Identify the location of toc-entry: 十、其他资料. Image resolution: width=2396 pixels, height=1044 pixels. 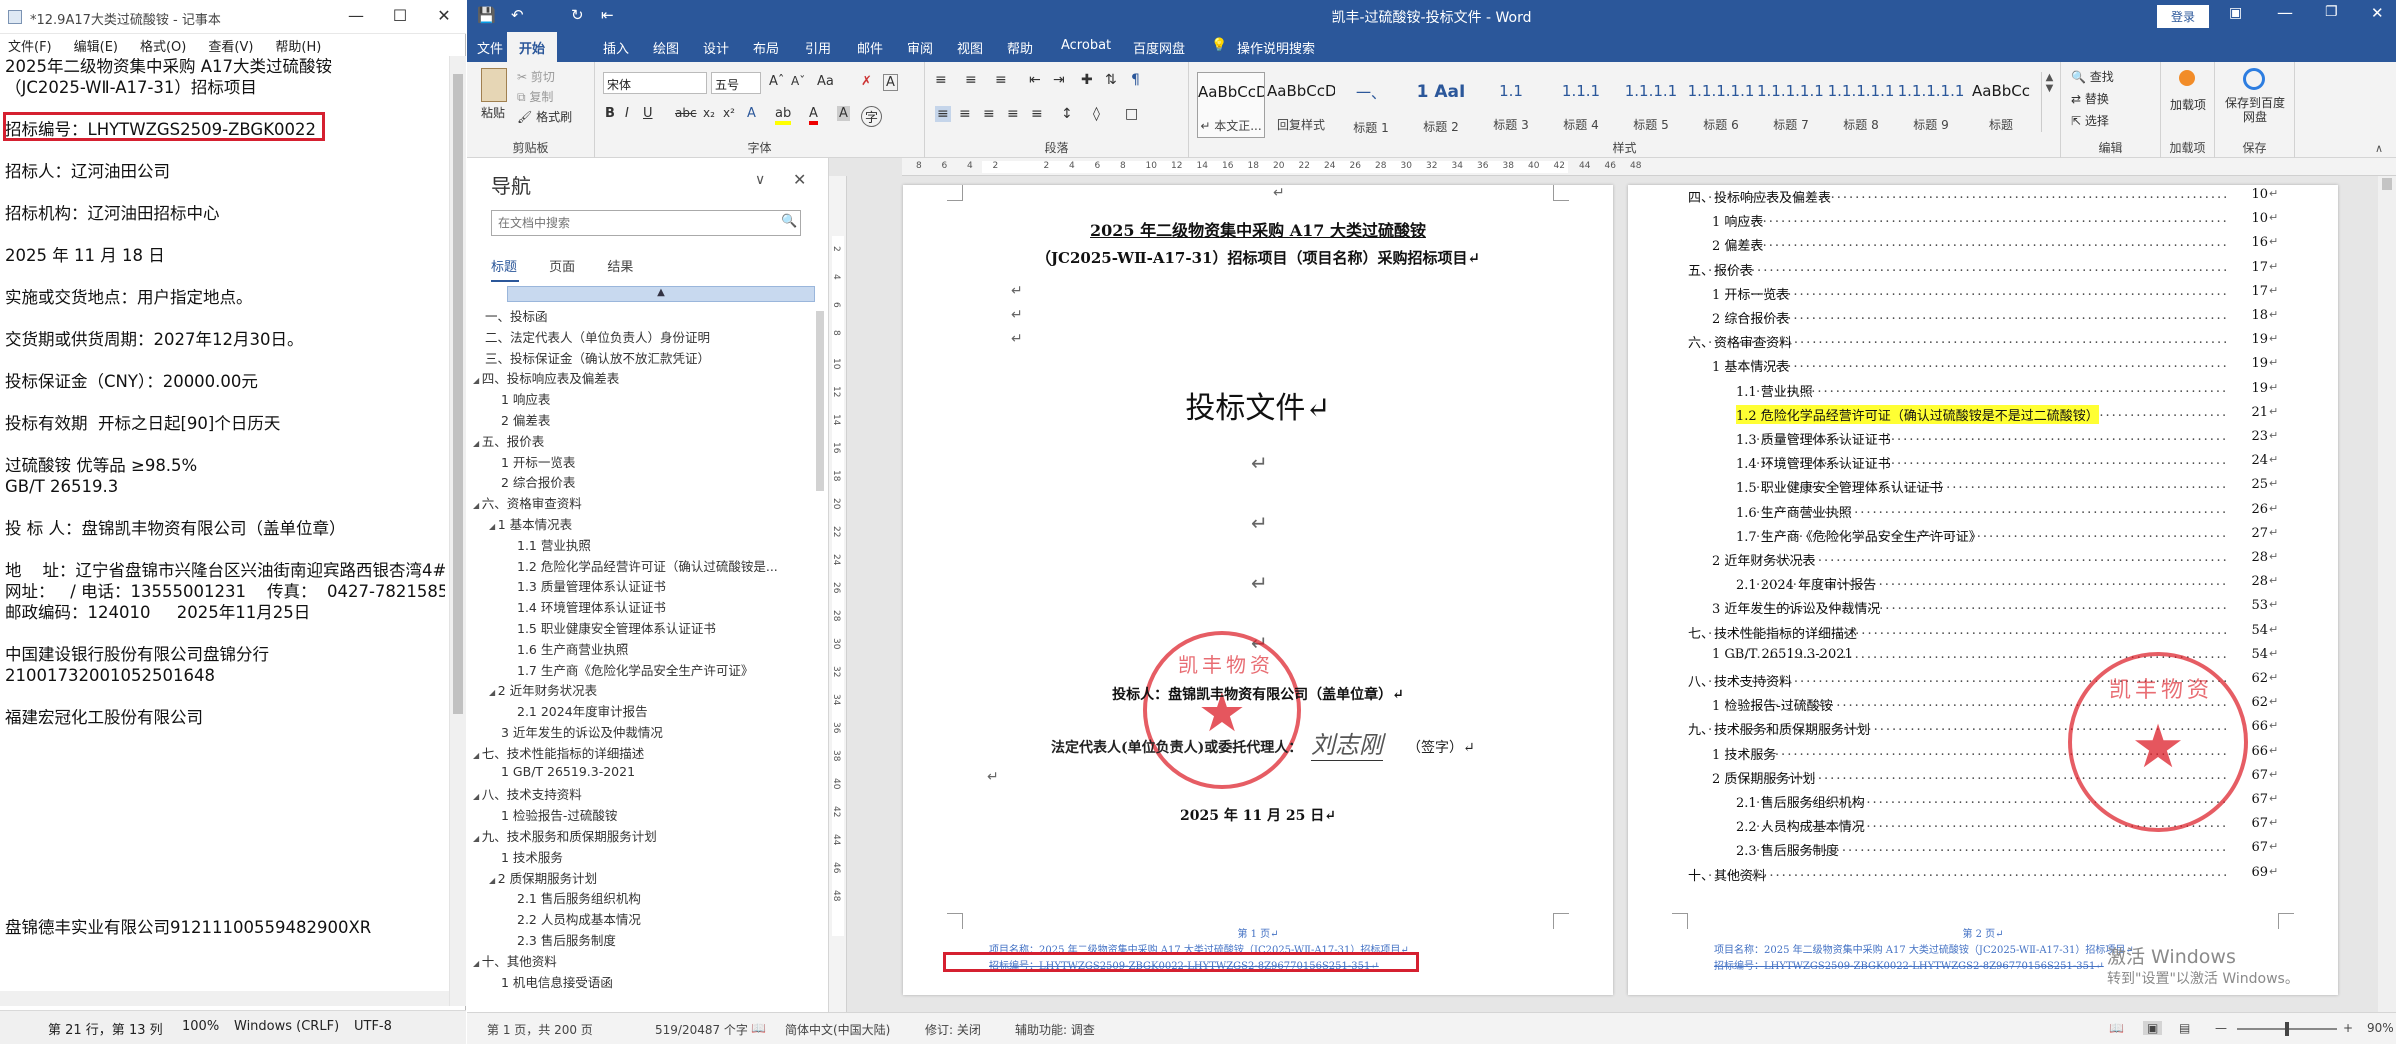
(1727, 874).